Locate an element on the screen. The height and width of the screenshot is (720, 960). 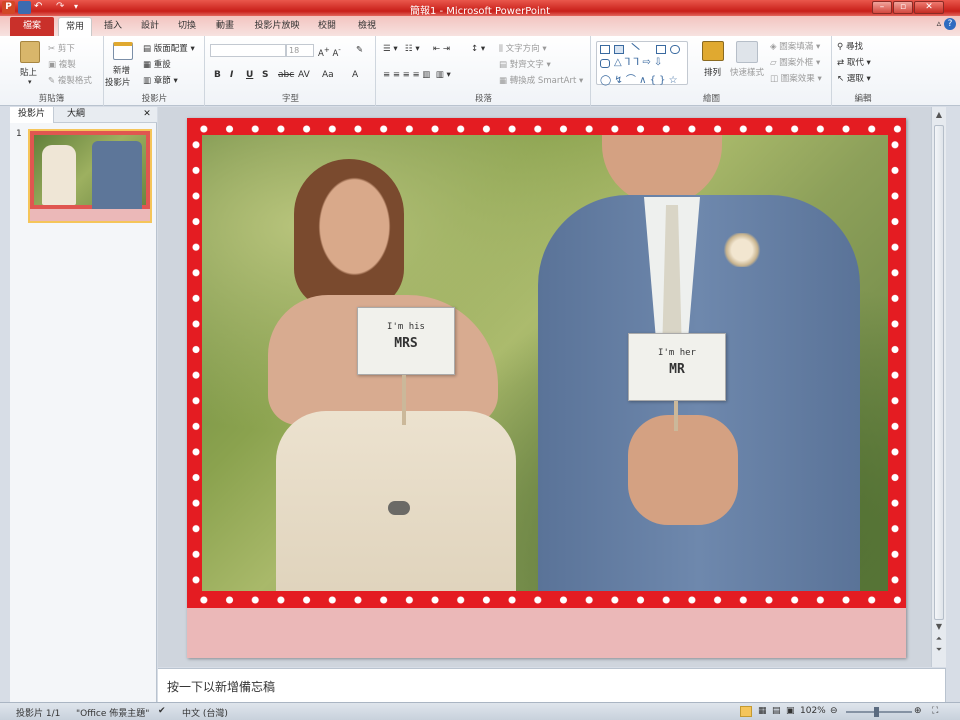
scissors-icon: ✂ is located at coordinates (53, 49).